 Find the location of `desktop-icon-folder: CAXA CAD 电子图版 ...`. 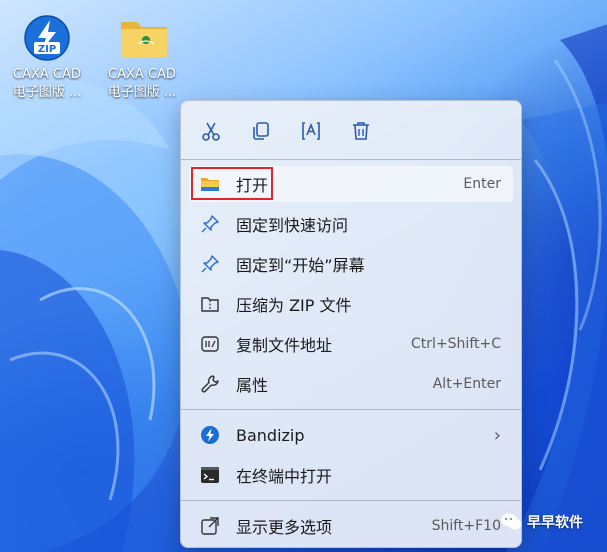

desktop-icon-folder: CAXA CAD 电子图版 ... is located at coordinates (142, 58).